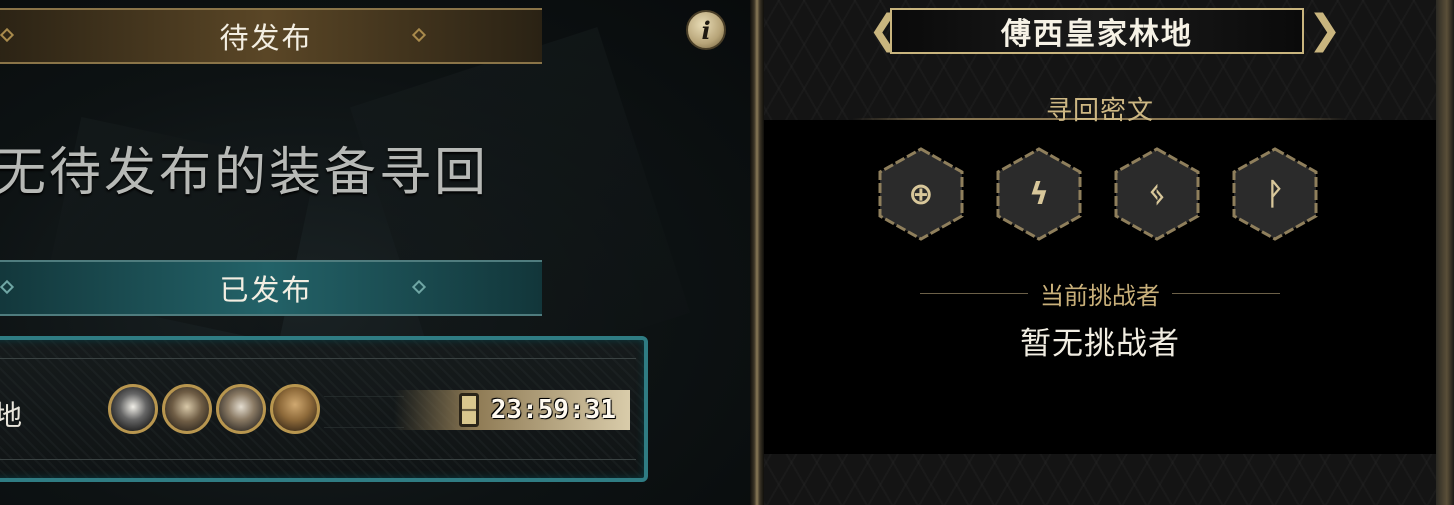 The height and width of the screenshot is (505, 1454). What do you see at coordinates (11, 415) in the screenshot?
I see `published-item-name: 地` at bounding box center [11, 415].